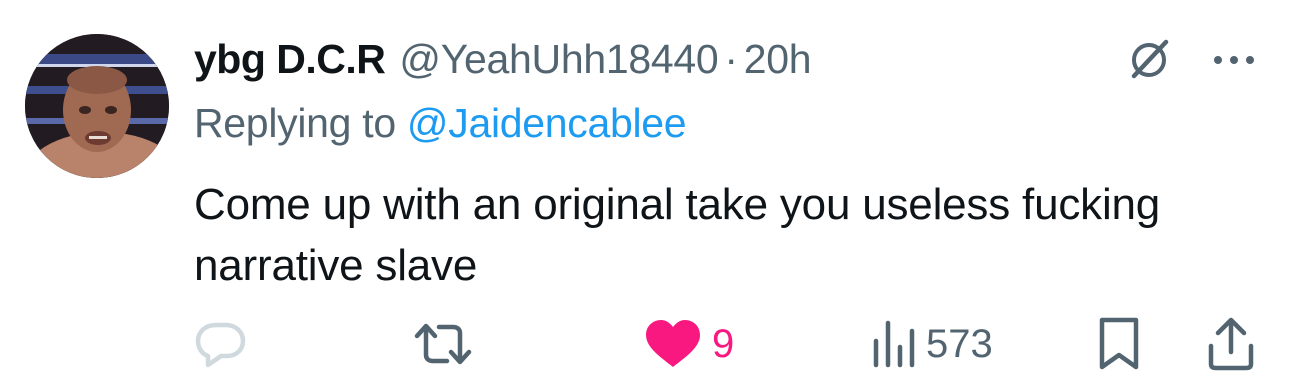 The image size is (1290, 382). Describe the element at coordinates (558, 59) in the screenshot. I see `user-handle: @YeahUhh18440` at that location.